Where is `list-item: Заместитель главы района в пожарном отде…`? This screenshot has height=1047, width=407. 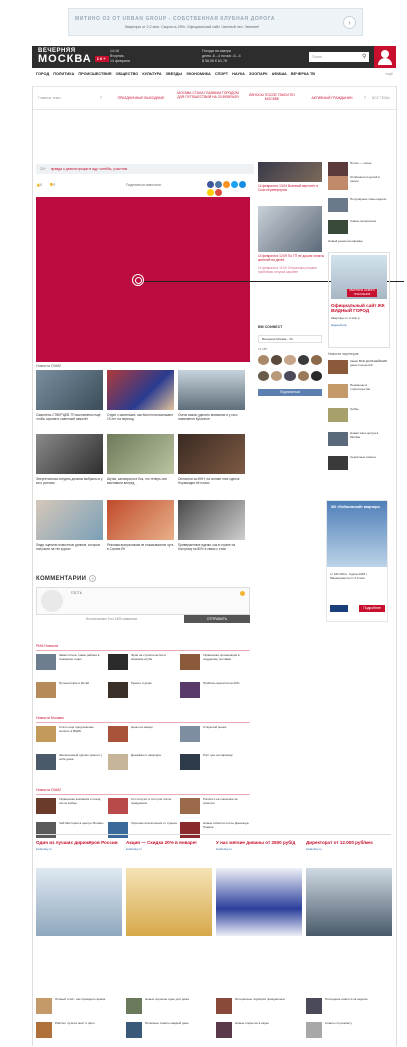
list-item: Заместитель главы района в пожарном отде… is located at coordinates (71, 664).